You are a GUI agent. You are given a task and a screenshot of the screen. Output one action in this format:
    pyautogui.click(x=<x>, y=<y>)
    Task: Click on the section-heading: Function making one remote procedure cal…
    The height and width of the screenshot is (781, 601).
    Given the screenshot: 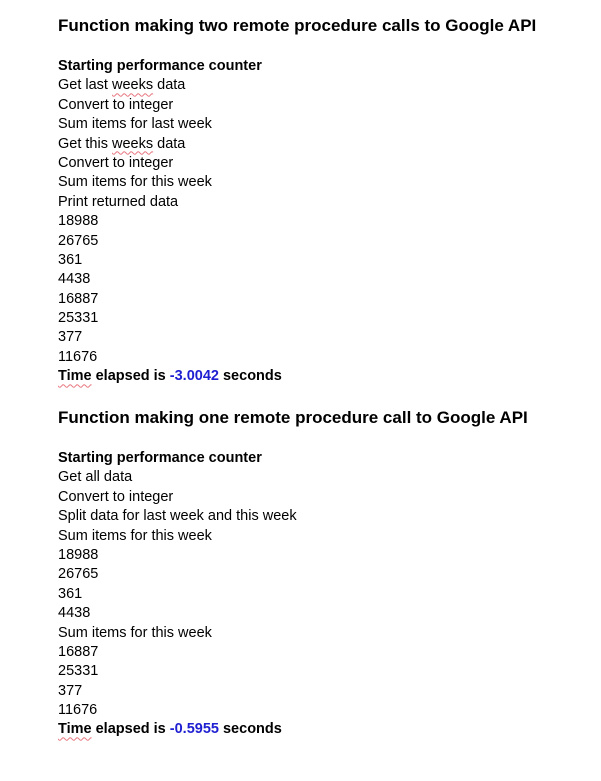 What is the action you would take?
    pyautogui.click(x=293, y=417)
    